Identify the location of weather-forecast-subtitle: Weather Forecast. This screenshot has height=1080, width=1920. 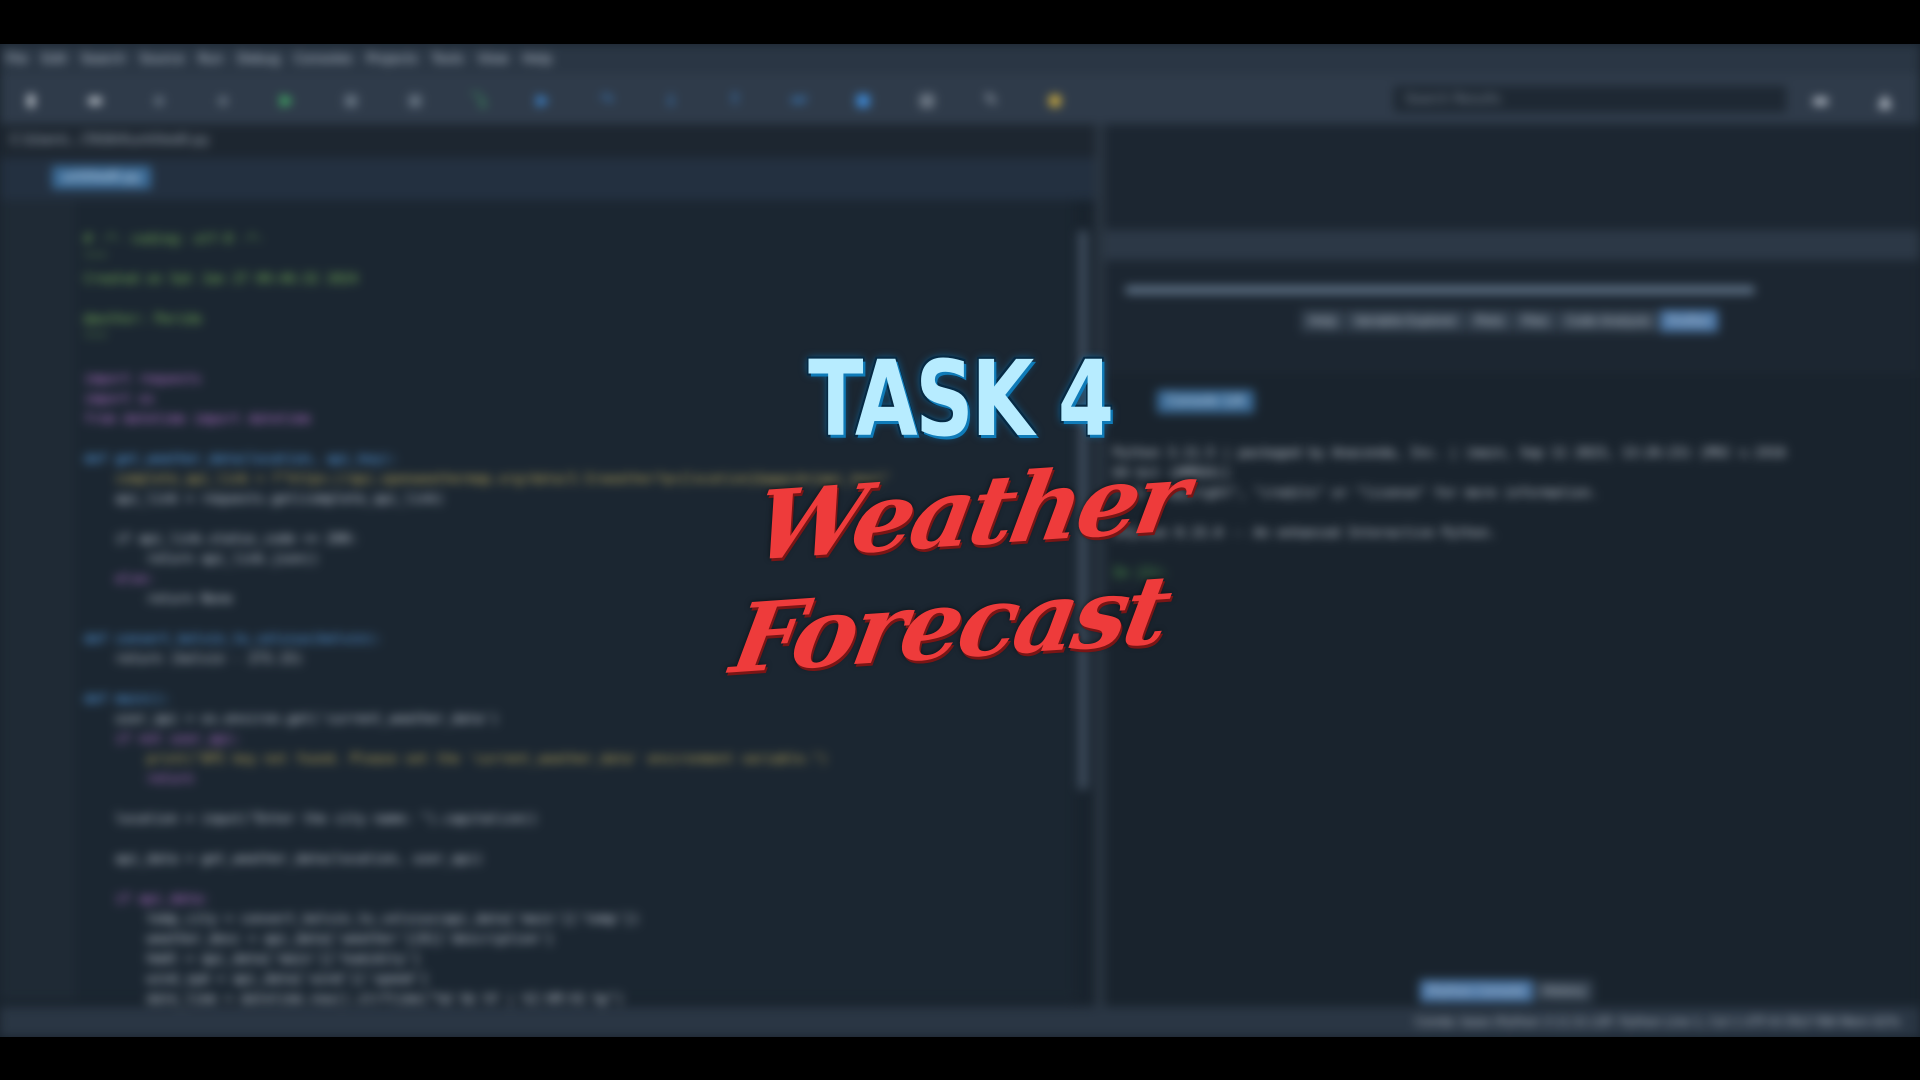
(958, 568).